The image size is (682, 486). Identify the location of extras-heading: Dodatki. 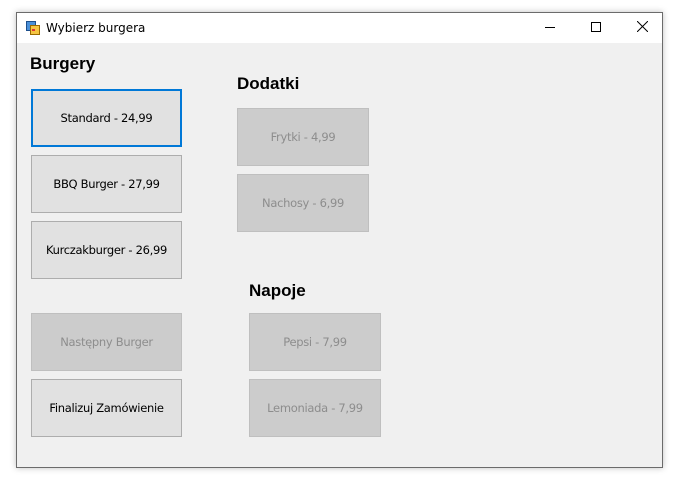
(268, 83).